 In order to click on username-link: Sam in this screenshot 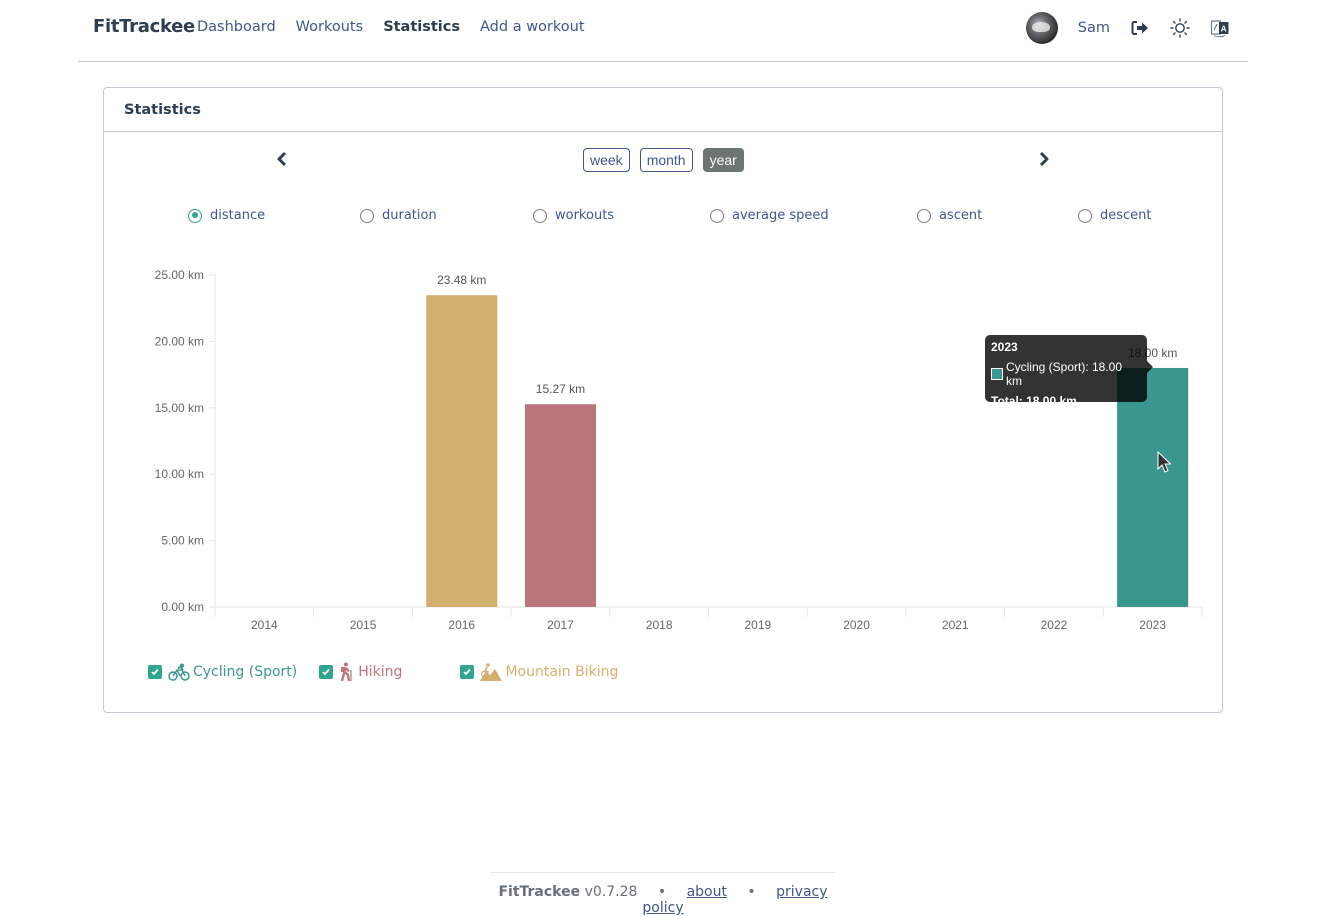, I will do `click(1094, 28)`.